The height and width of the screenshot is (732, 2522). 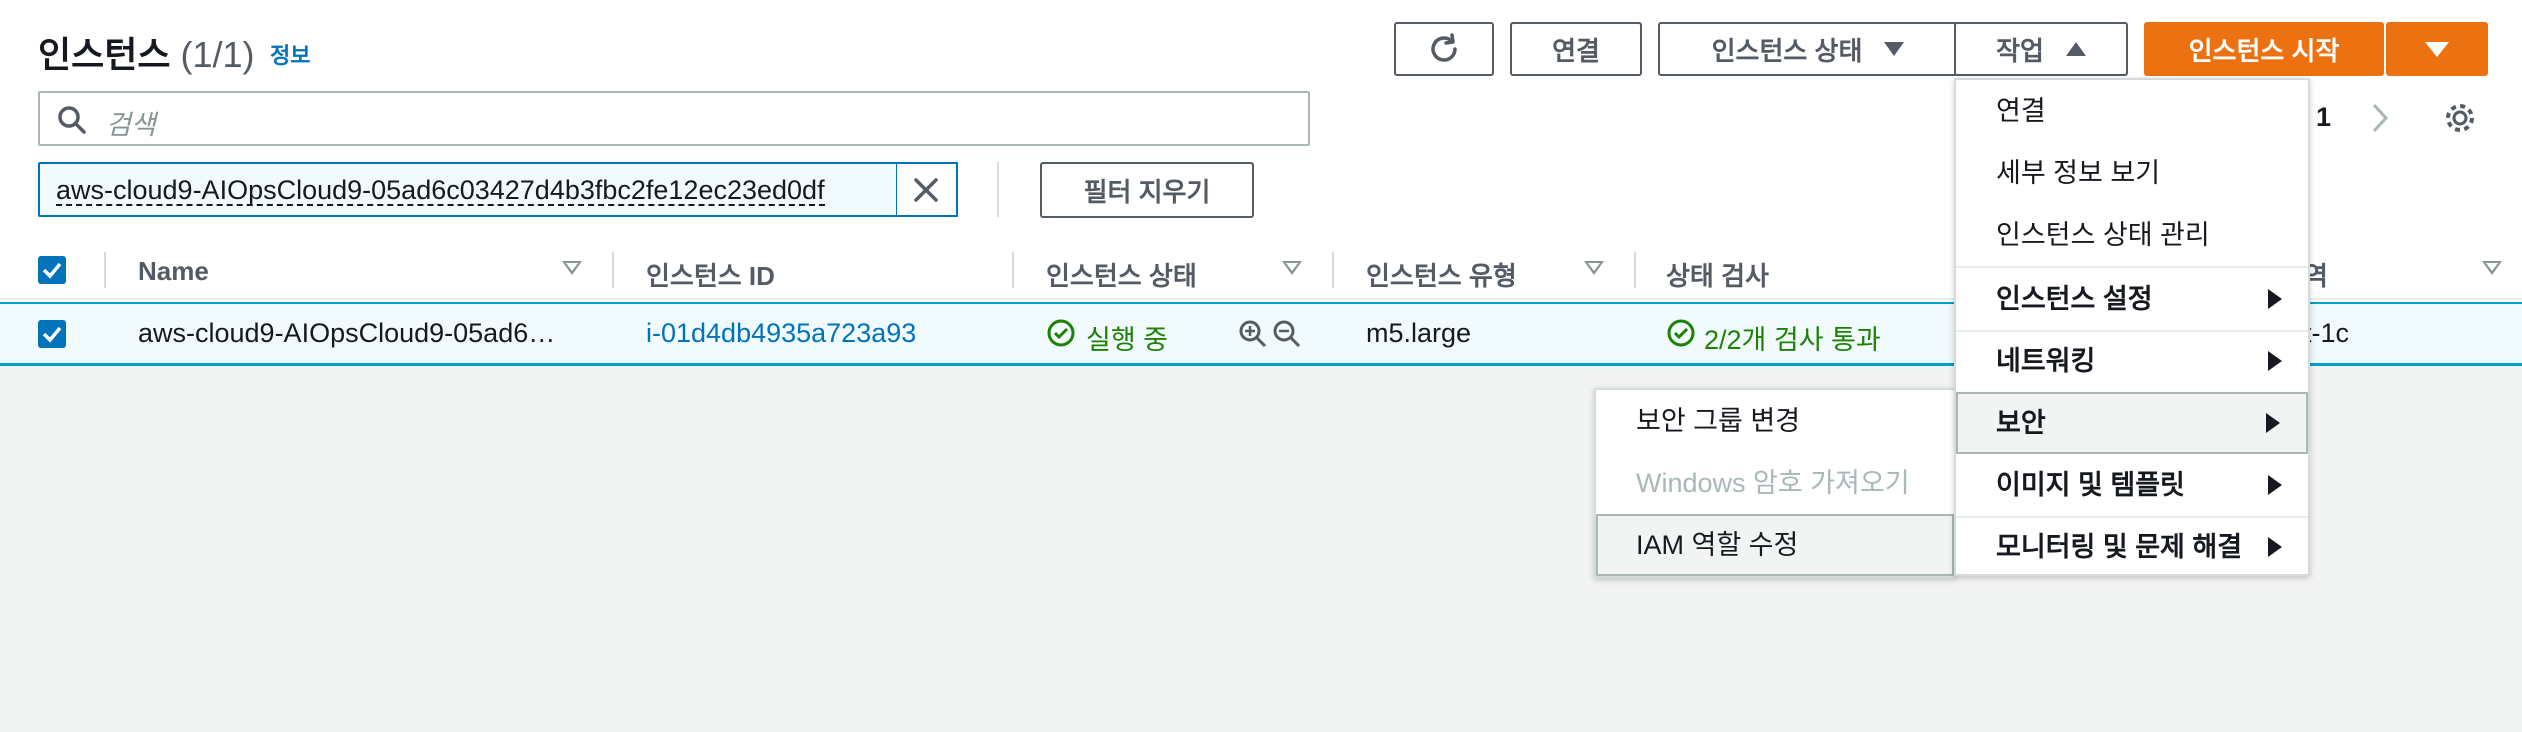 What do you see at coordinates (1775, 421) in the screenshot?
I see `menu-item-change-security-groups: 보안 그룹 변경` at bounding box center [1775, 421].